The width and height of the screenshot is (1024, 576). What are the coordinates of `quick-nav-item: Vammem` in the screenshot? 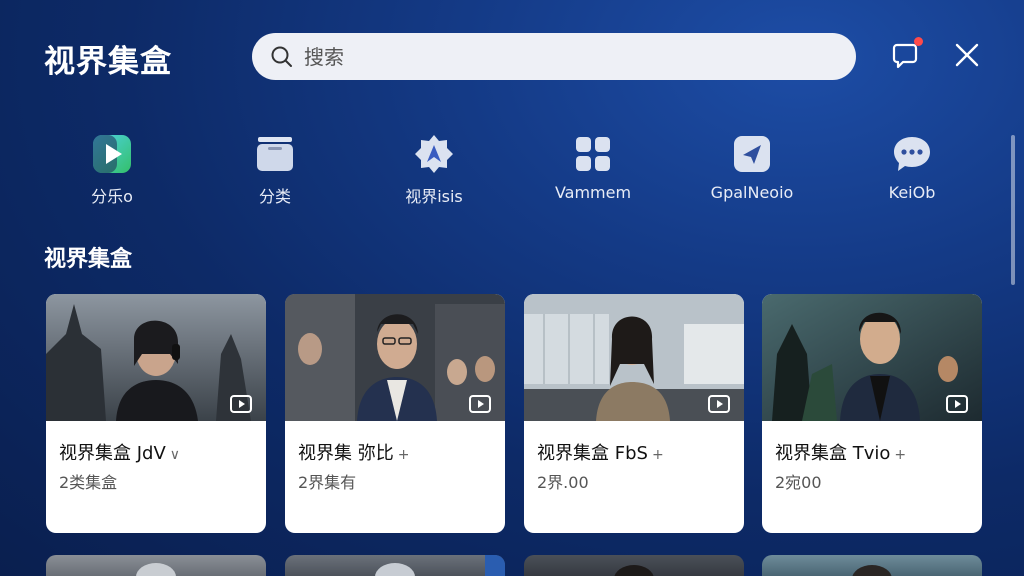 It's located at (593, 166).